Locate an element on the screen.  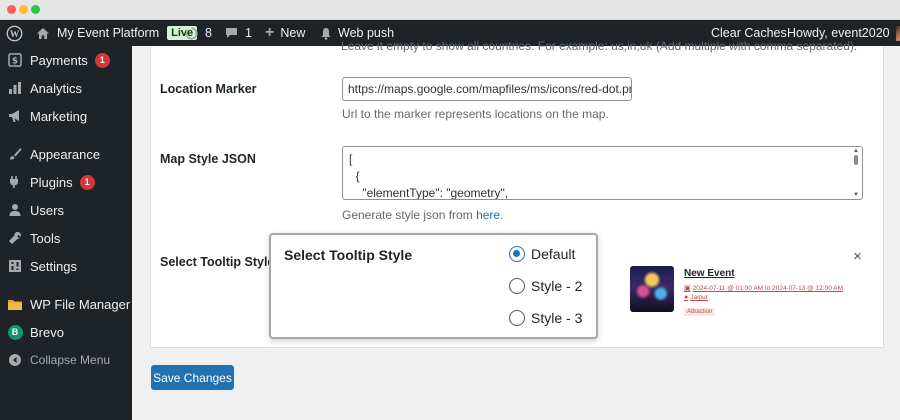
site-name: My Event Platform is located at coordinates (108, 33).